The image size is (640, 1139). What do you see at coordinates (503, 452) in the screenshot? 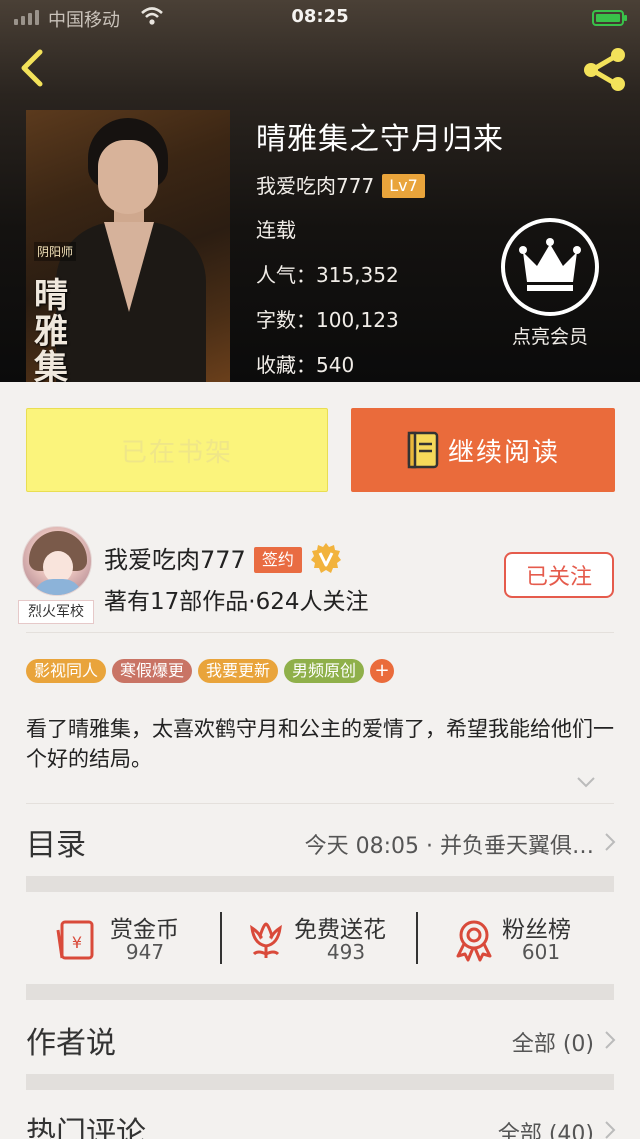
I see `continue-reading-label: 继续阅读` at bounding box center [503, 452].